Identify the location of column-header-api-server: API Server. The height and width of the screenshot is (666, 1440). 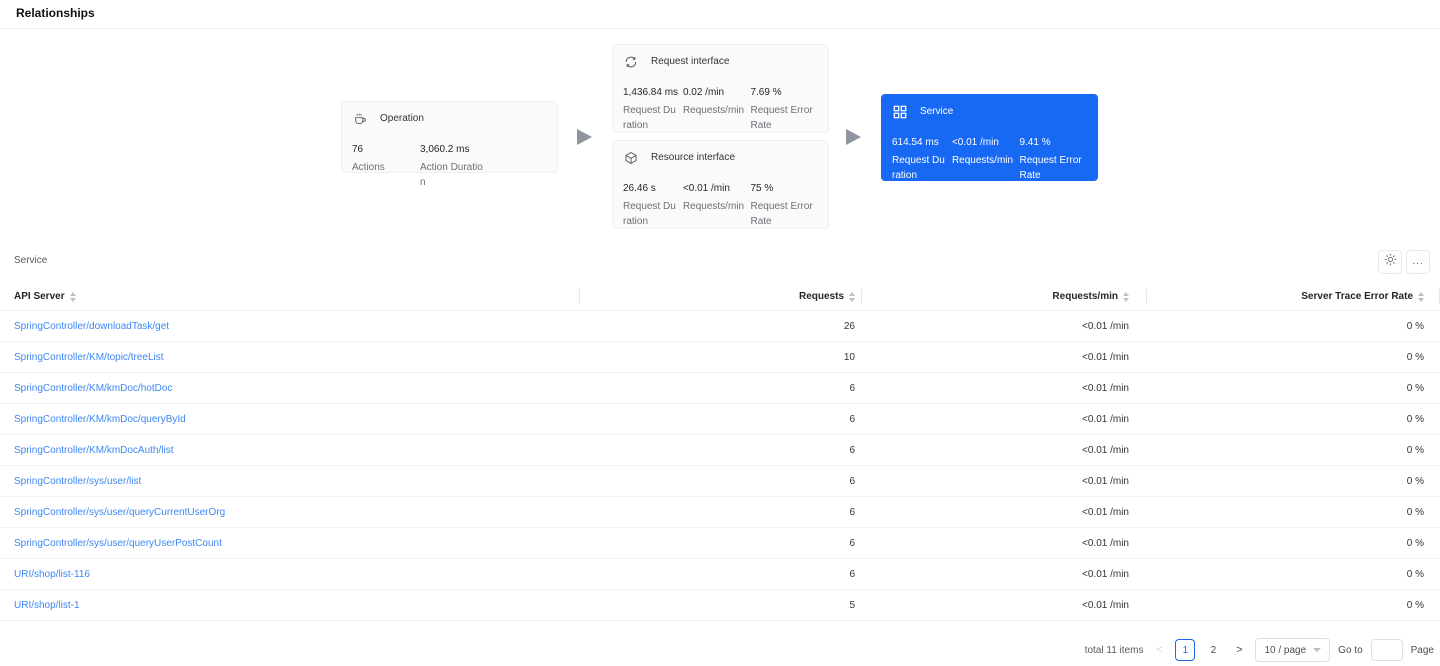
(290, 296).